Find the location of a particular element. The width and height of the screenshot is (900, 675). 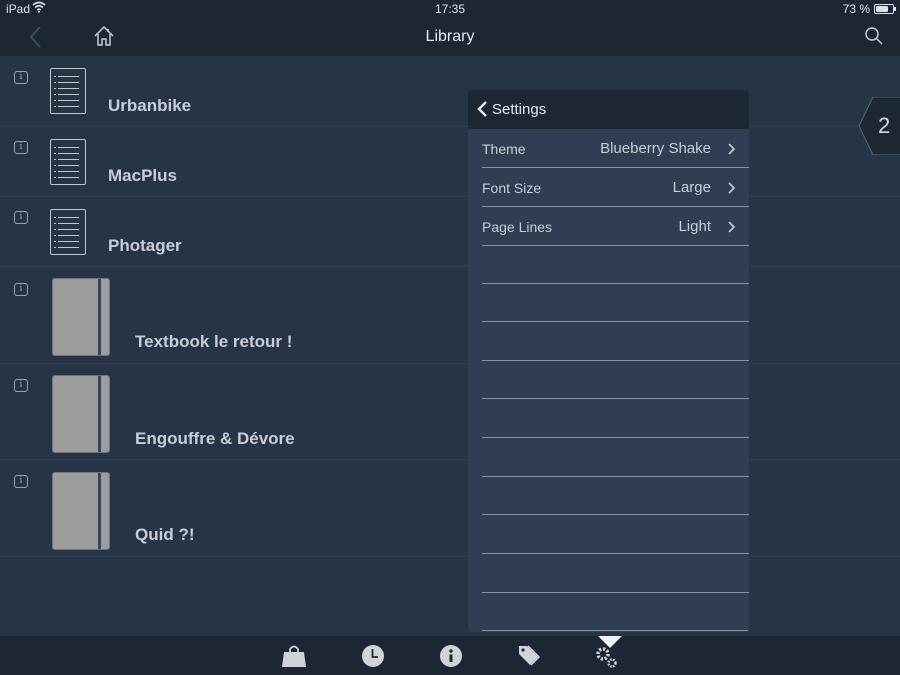

status-bar: iPad 17:35 73 % is located at coordinates (450, 9).